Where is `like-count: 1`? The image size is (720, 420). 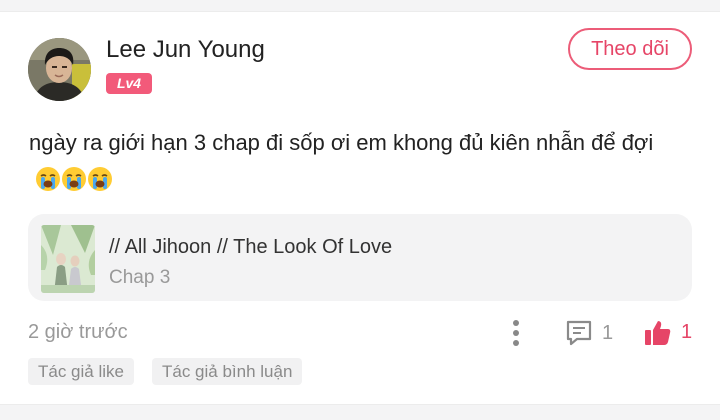
like-count: 1 is located at coordinates (687, 331).